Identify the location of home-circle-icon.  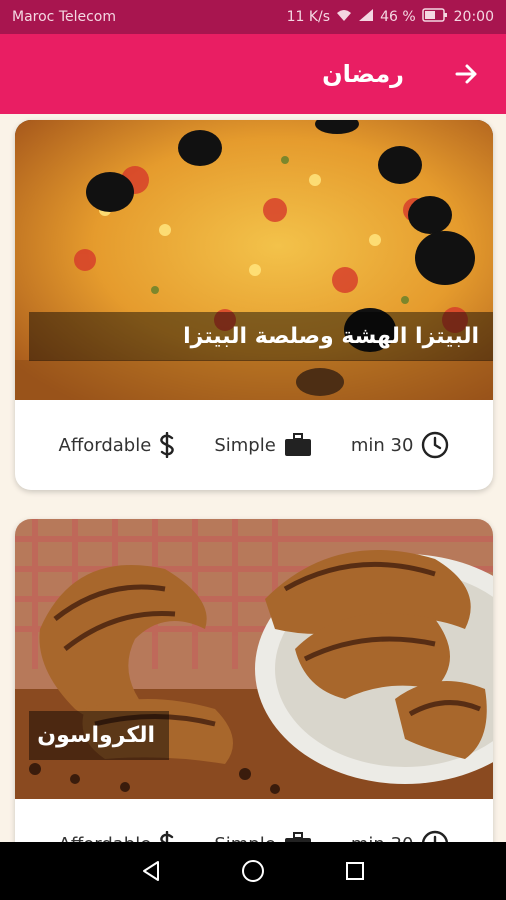
(253, 871).